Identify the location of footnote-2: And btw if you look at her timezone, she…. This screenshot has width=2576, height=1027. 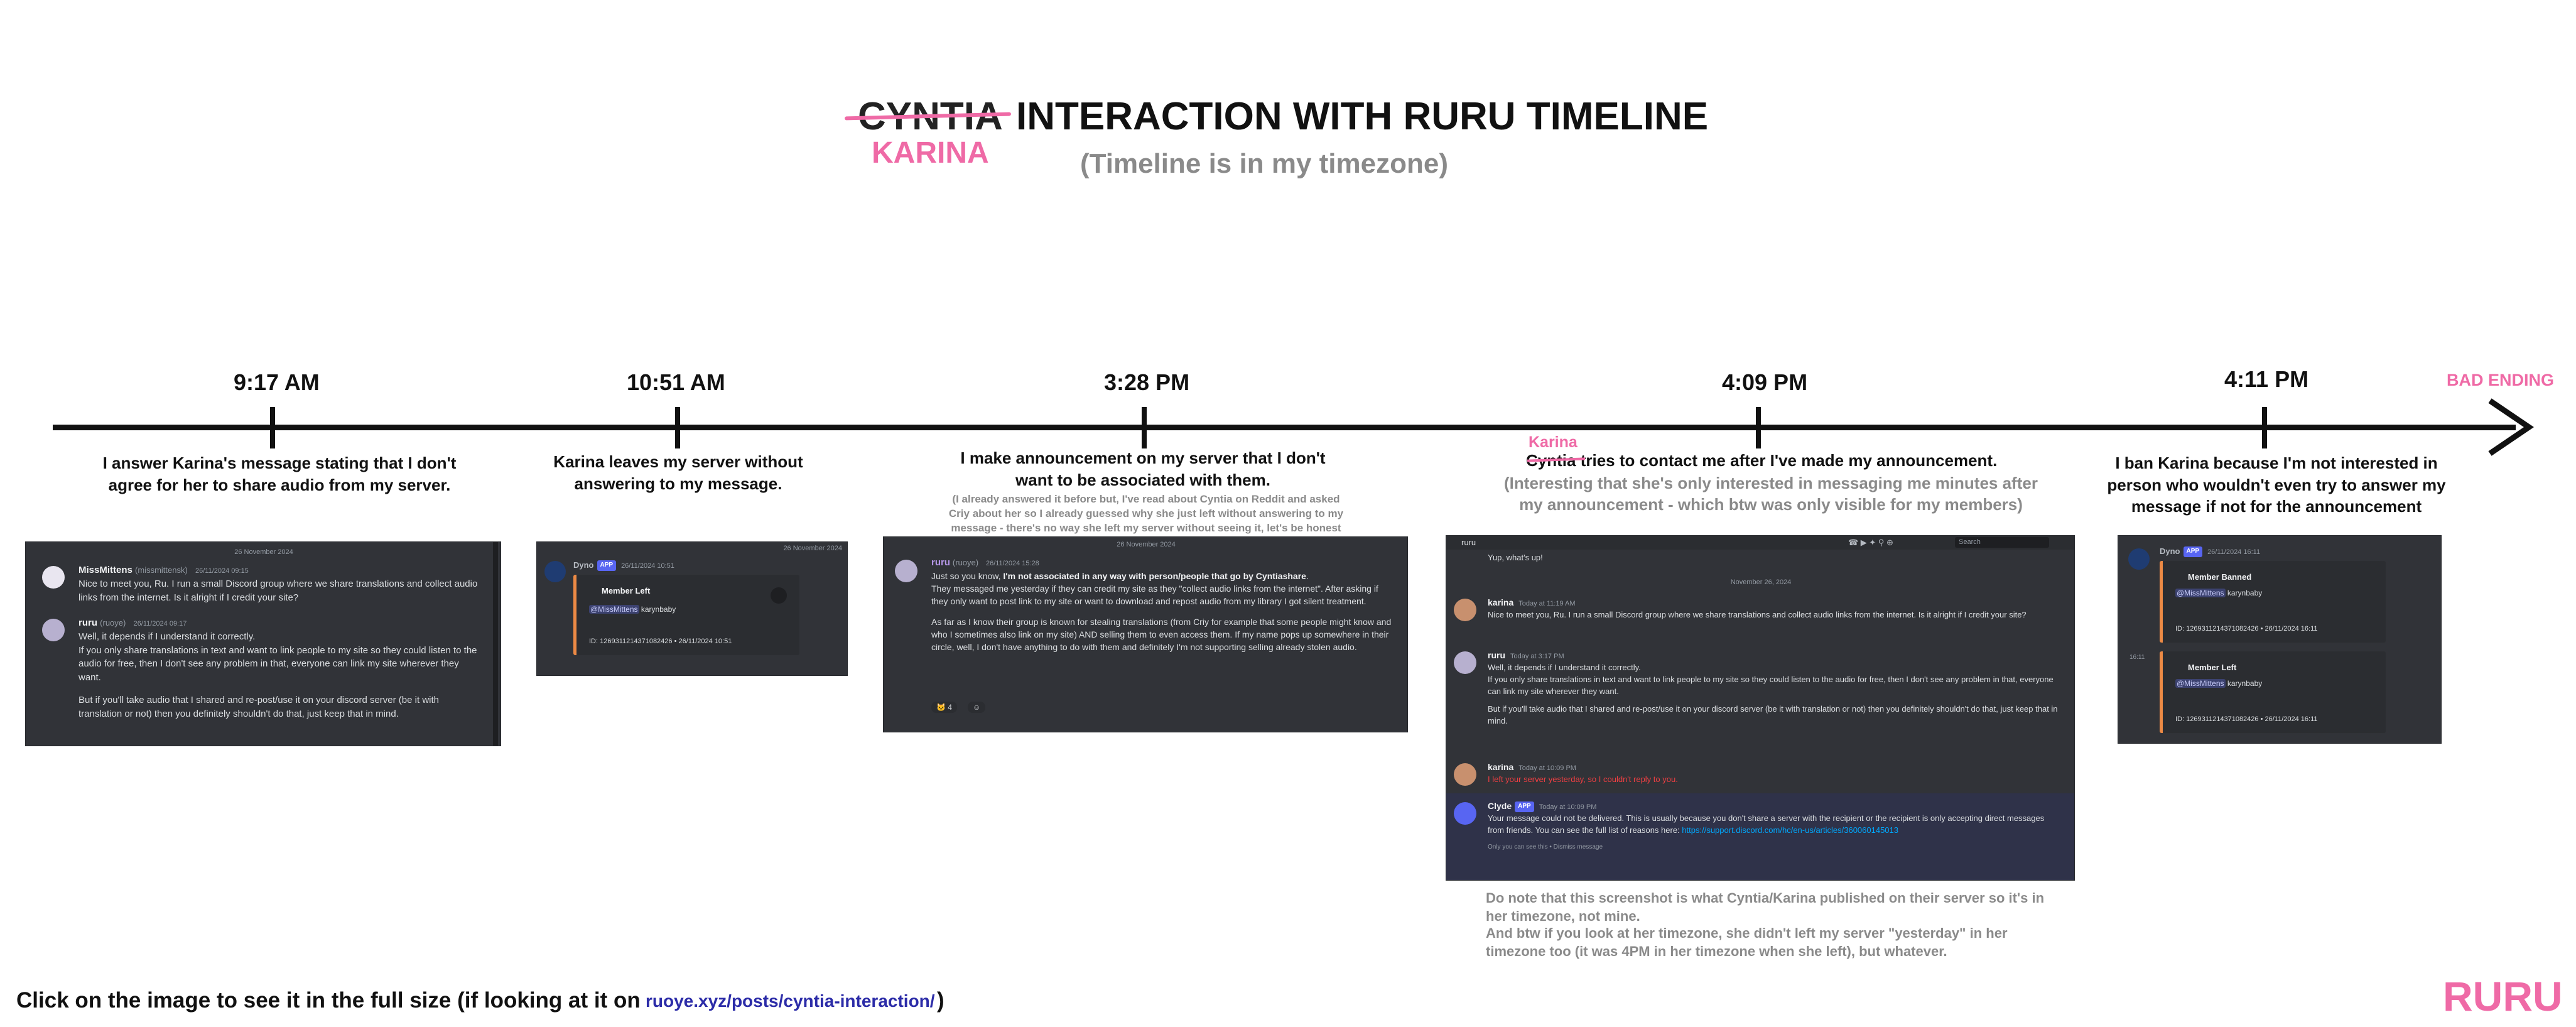
(1747, 942).